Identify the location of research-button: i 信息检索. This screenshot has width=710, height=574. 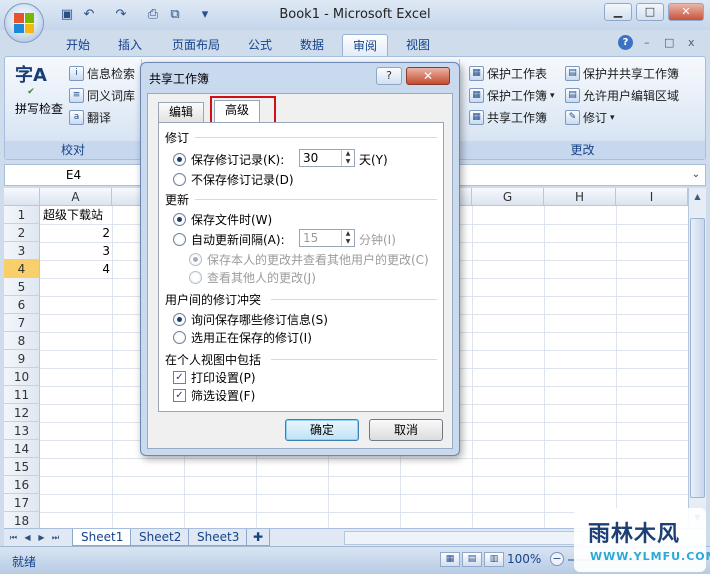
(102, 73).